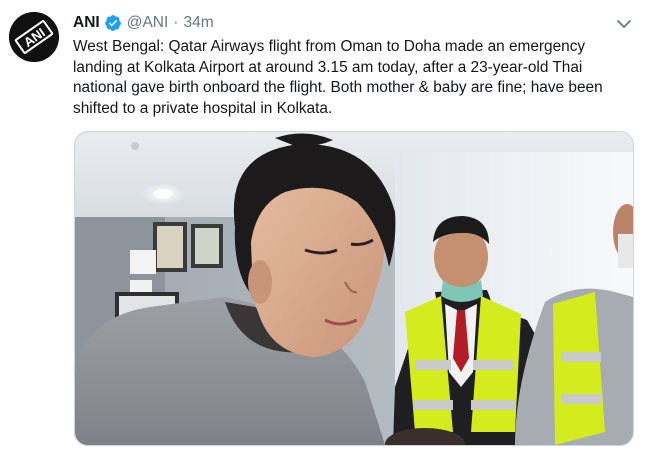 Image resolution: width=648 pixels, height=452 pixels. What do you see at coordinates (113, 23) in the screenshot?
I see `verified-badge-icon` at bounding box center [113, 23].